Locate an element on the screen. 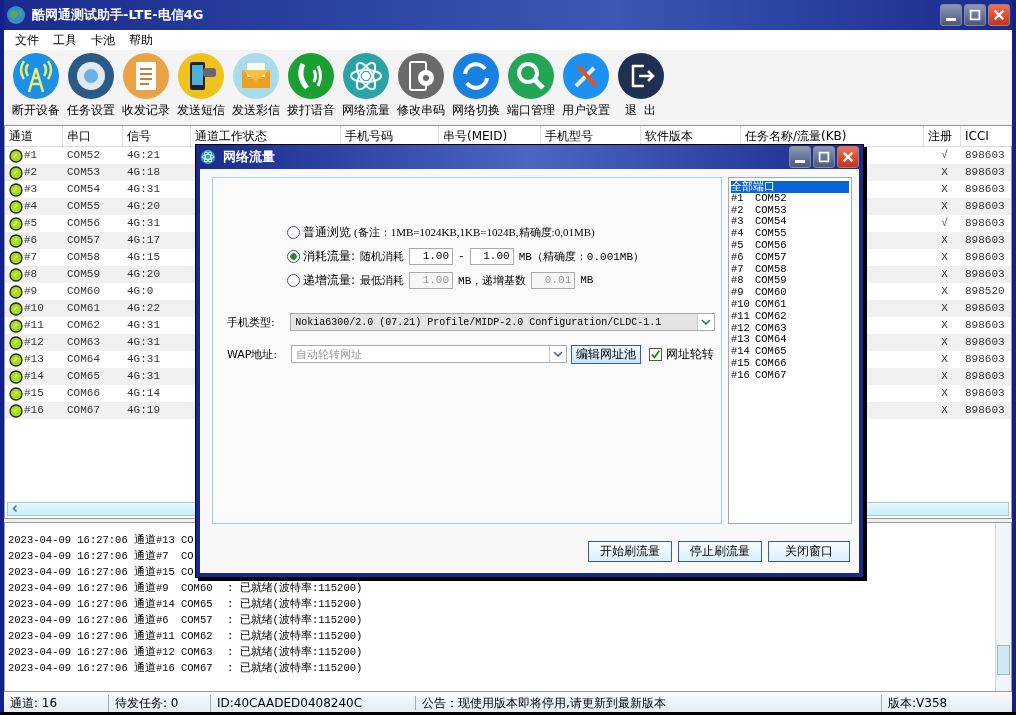 Image resolution: width=1016 pixels, height=715 pixels. table-cell-text: COM62 is located at coordinates (83, 325).